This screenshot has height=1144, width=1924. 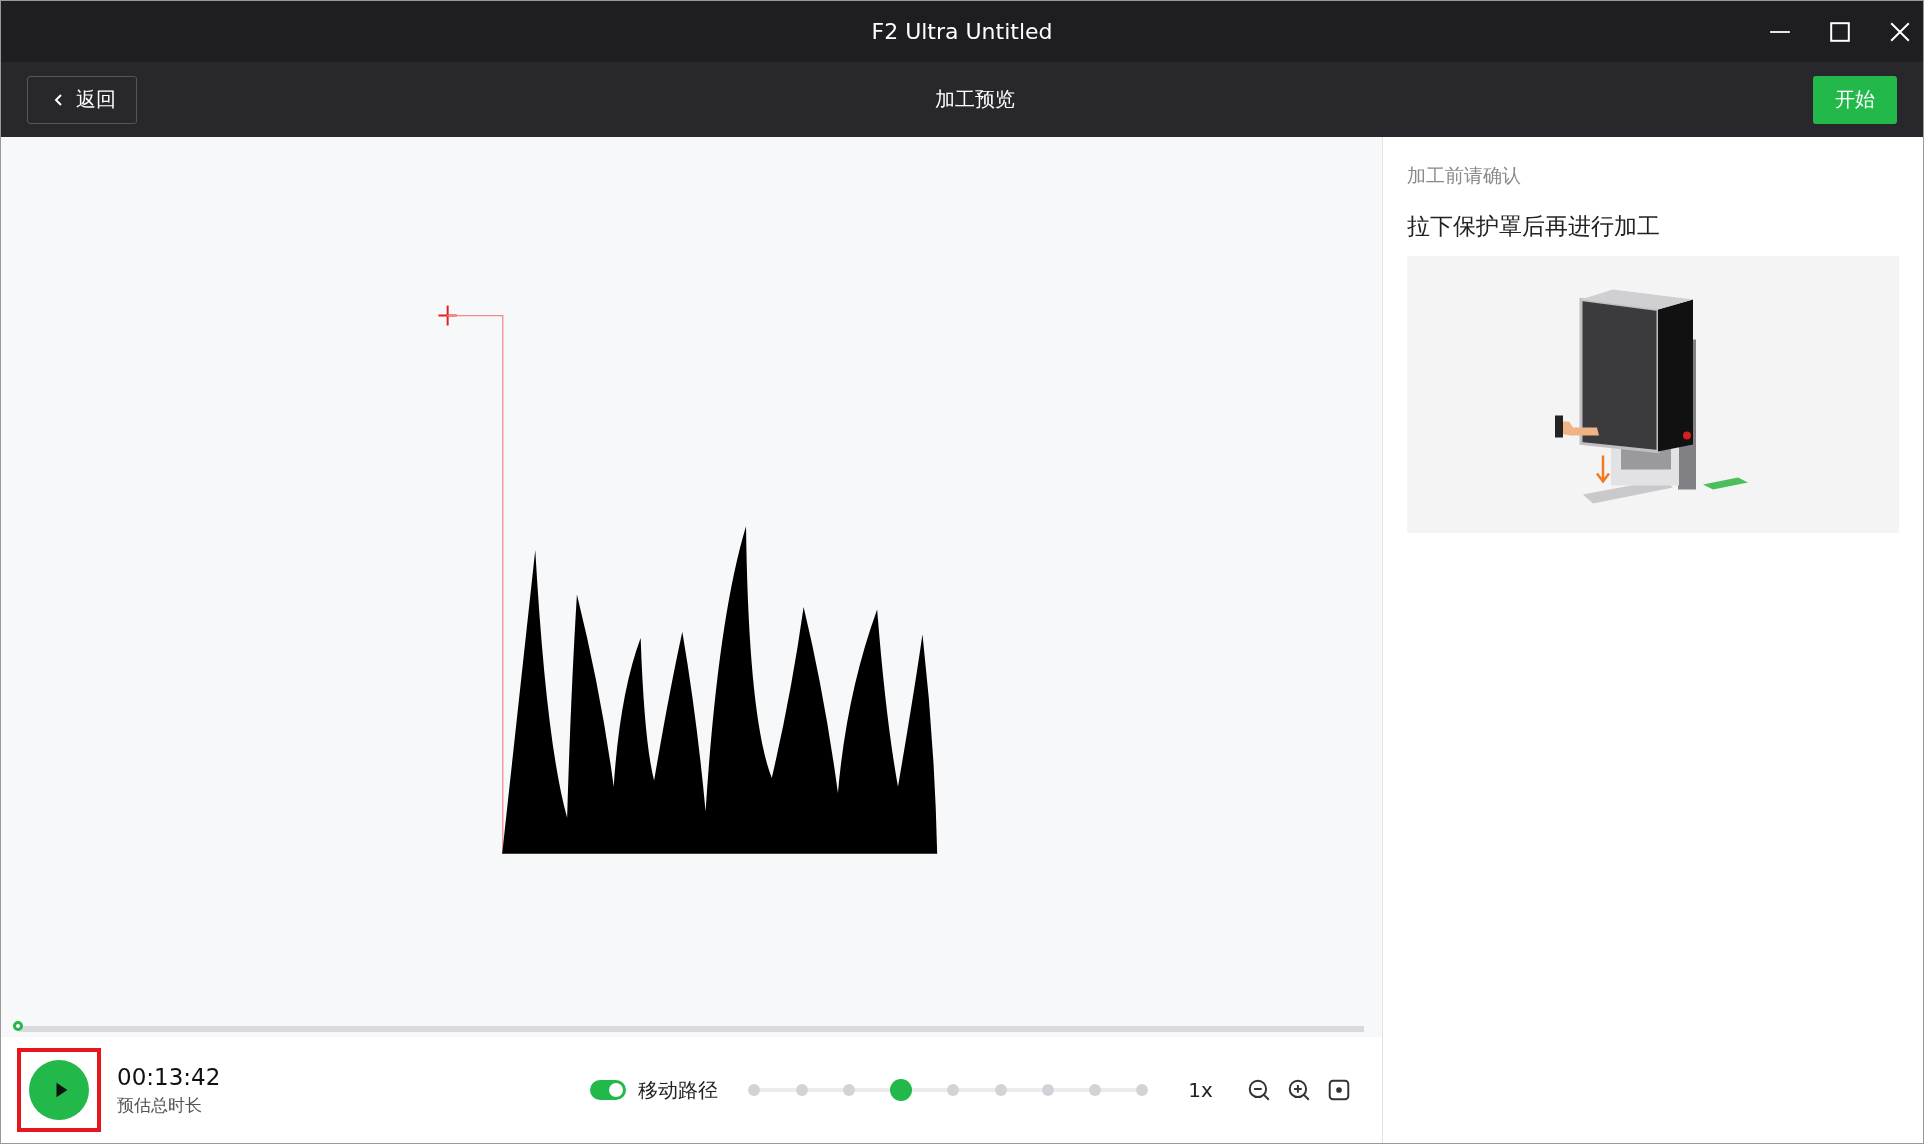 What do you see at coordinates (608, 1090) in the screenshot?
I see `move-path-toggle` at bounding box center [608, 1090].